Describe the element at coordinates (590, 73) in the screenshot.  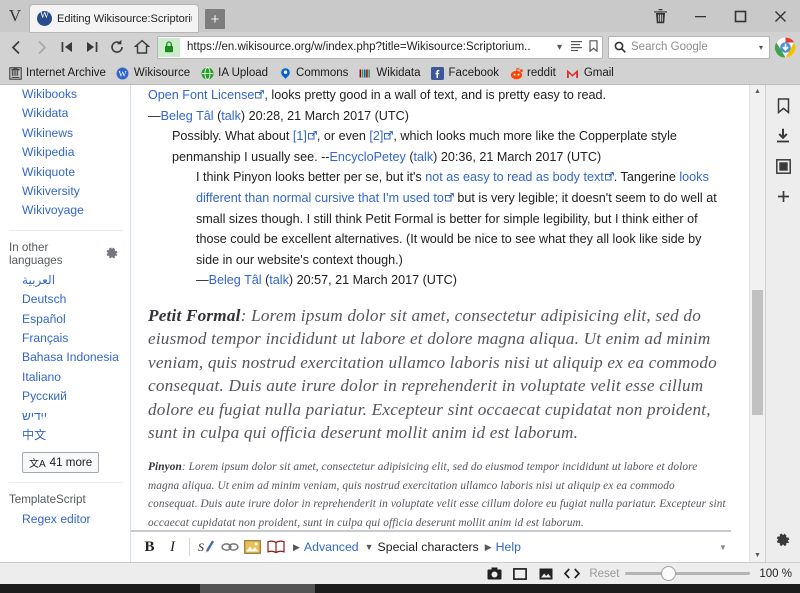
I see `bookmark-item-gmail: Gmail` at that location.